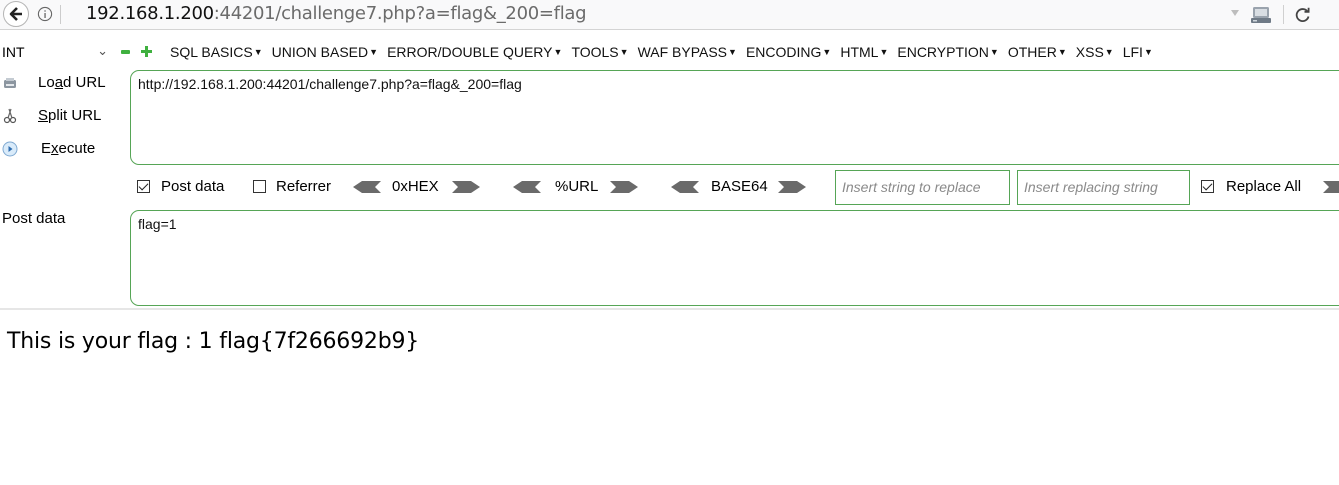  What do you see at coordinates (1283, 14) in the screenshot?
I see `toolbar-separator` at bounding box center [1283, 14].